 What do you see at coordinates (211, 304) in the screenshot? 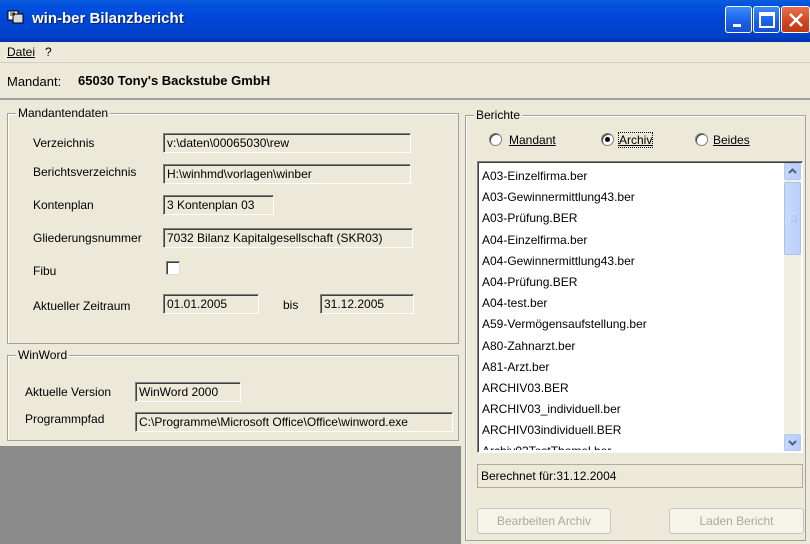
I see `field-zeitraum-from: 01.01.2005` at bounding box center [211, 304].